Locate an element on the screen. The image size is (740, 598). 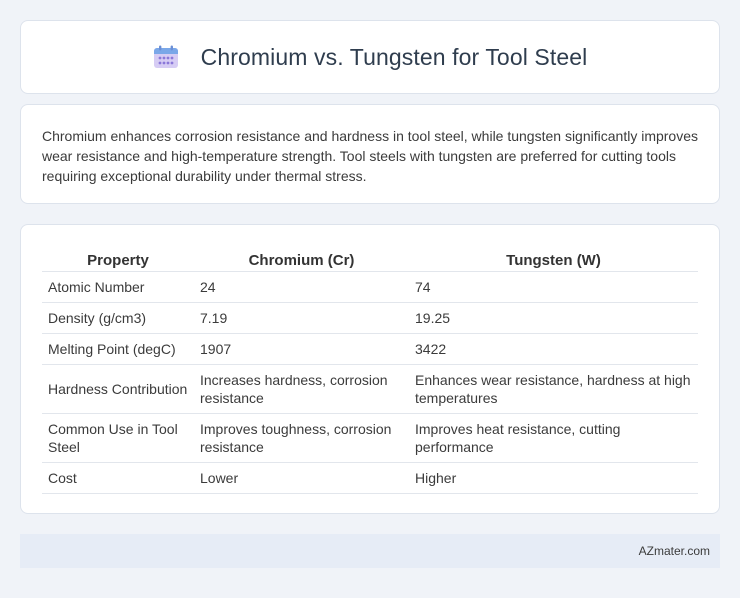
table-row: Density (g/cm3) 7.19 19.25 is located at coordinates (370, 318).